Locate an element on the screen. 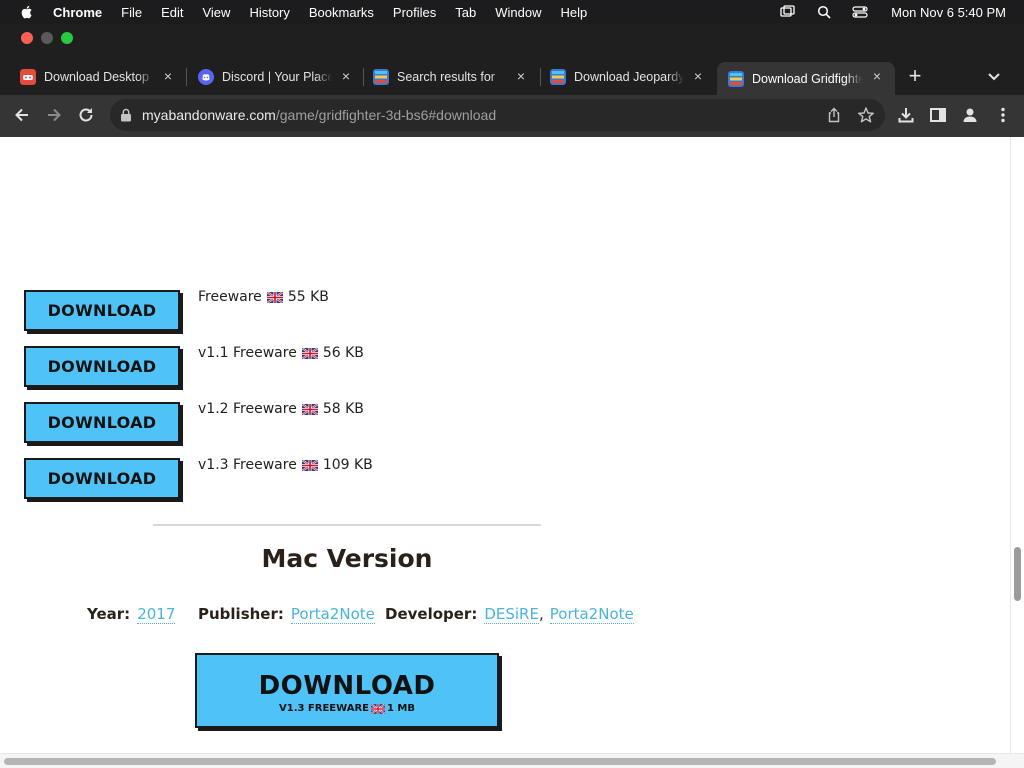 The image size is (1024, 768). download-info: v1.2 Freeware 58 KB is located at coordinates (281, 409).